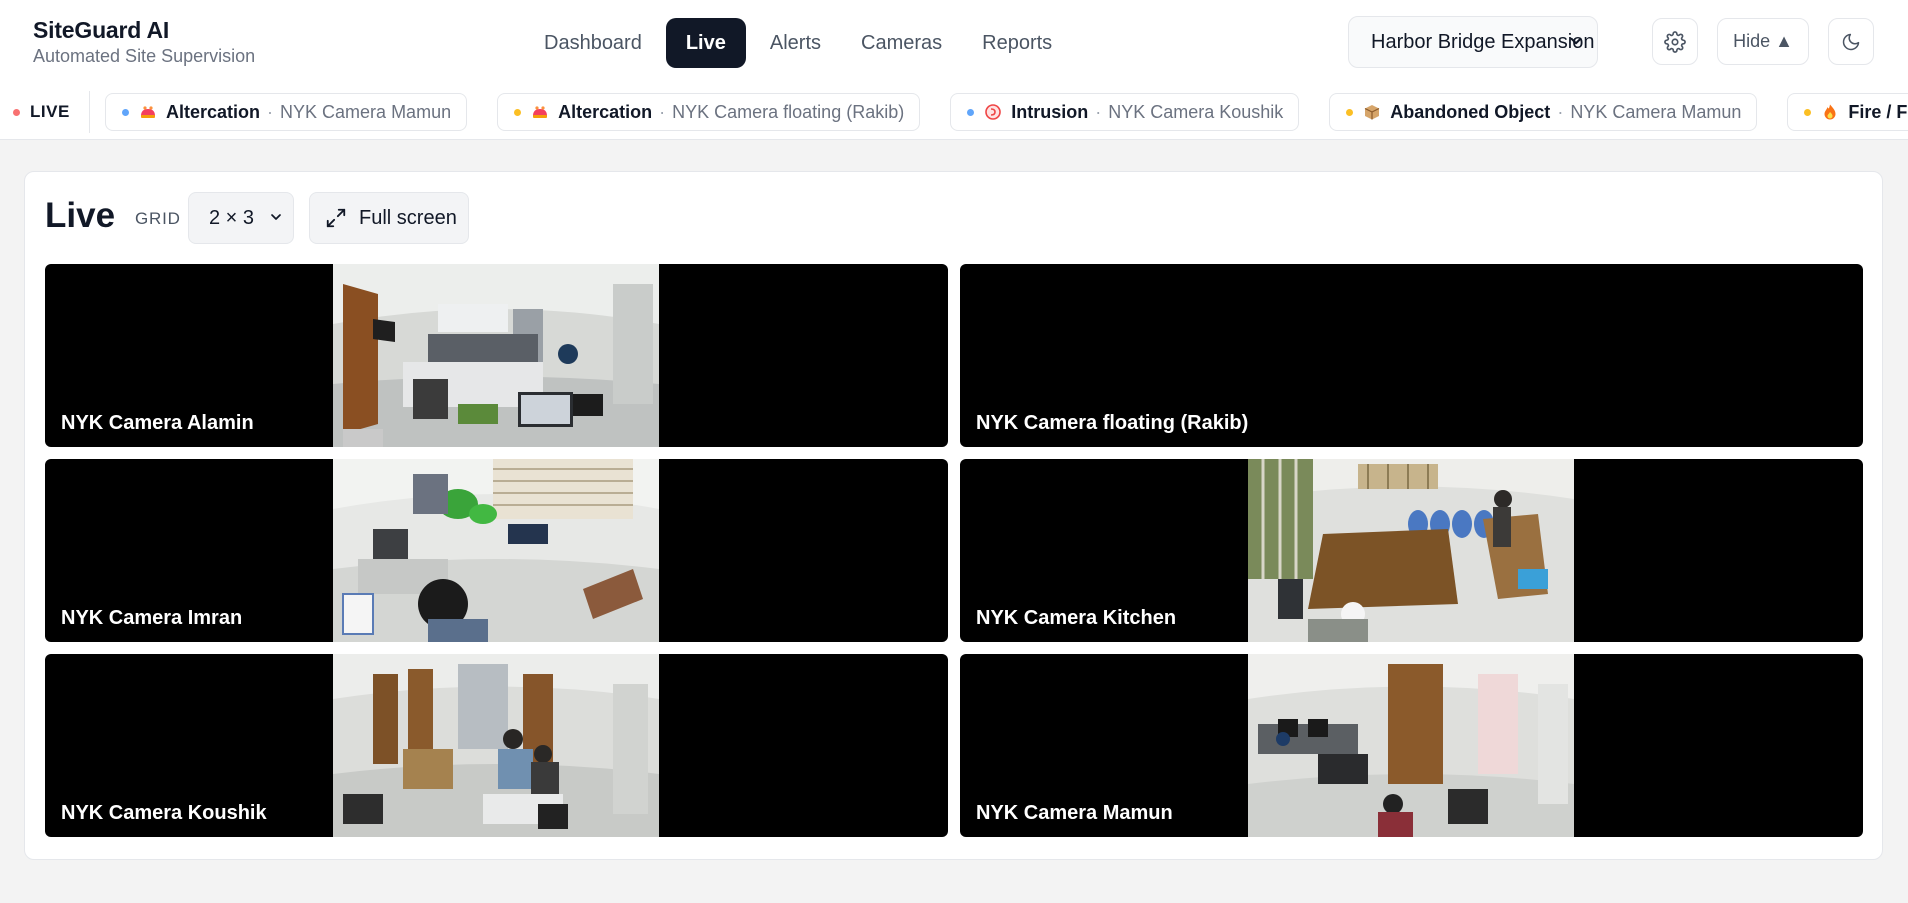 This screenshot has width=1908, height=903. I want to click on hide-ticker-button: Hide ▲, so click(1763, 41).